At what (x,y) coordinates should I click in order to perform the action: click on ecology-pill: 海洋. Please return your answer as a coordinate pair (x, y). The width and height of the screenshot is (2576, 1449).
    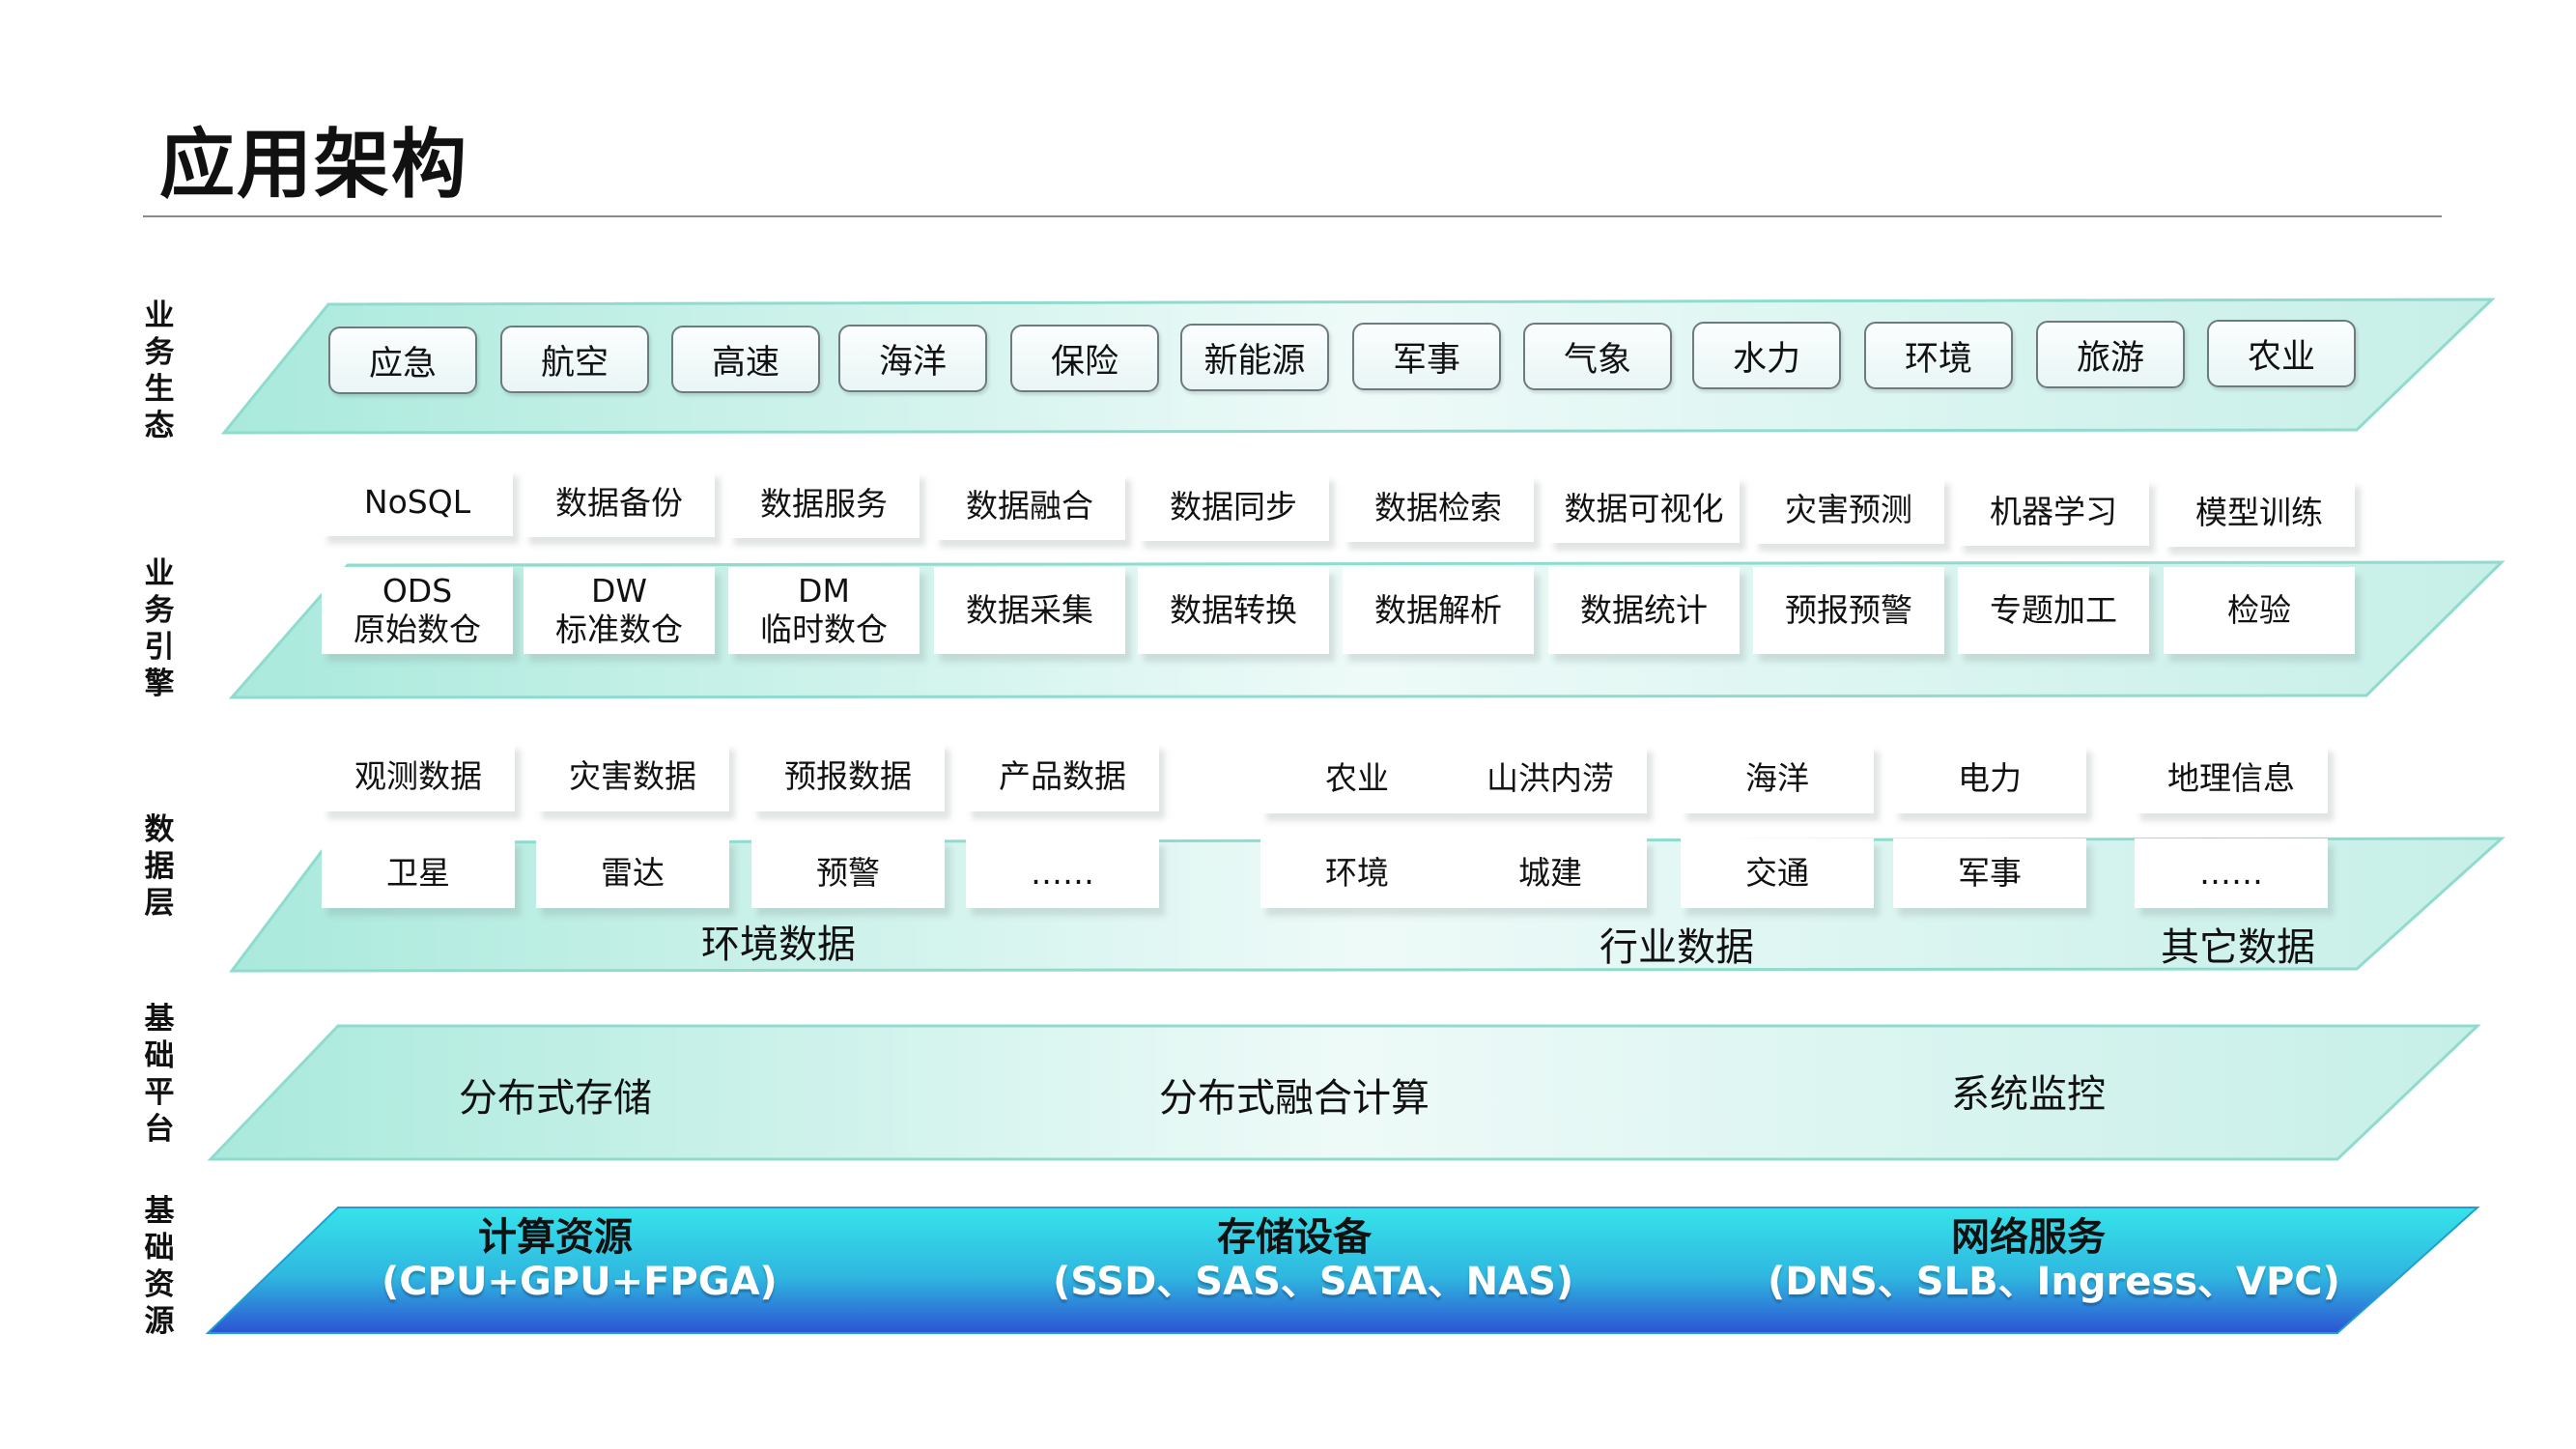
    Looking at the image, I should click on (912, 358).